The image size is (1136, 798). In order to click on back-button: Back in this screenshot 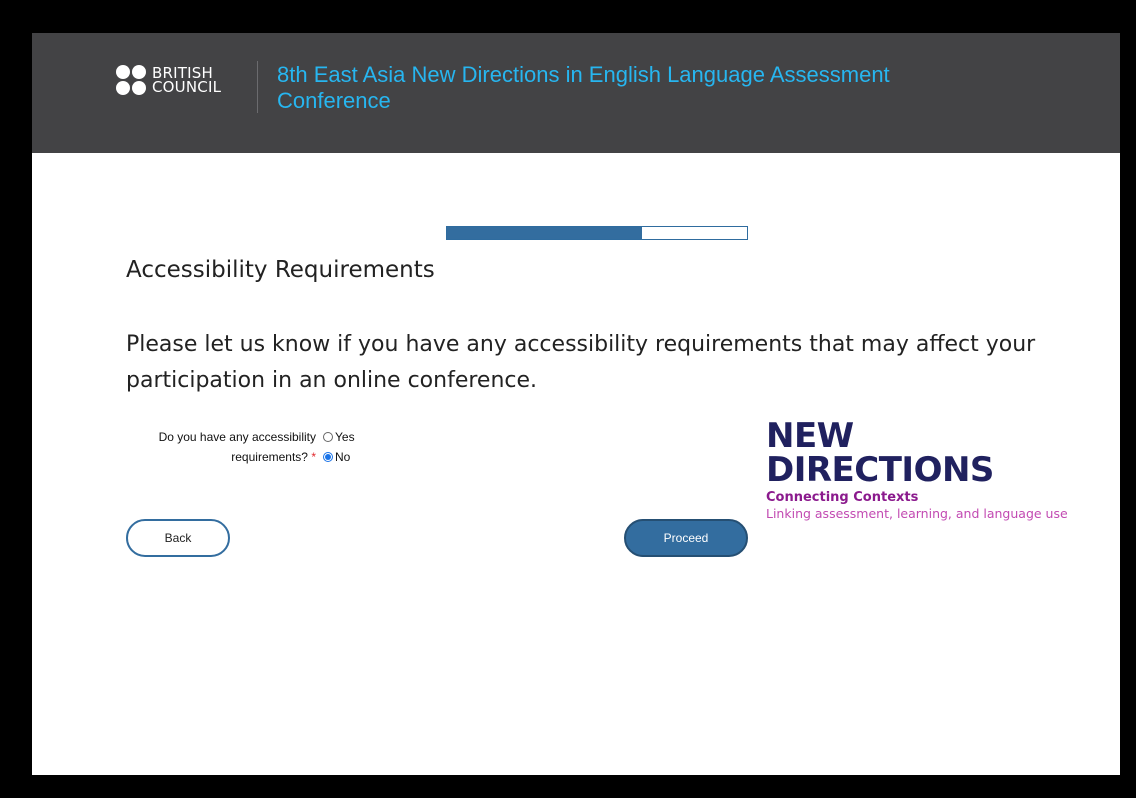, I will do `click(178, 538)`.